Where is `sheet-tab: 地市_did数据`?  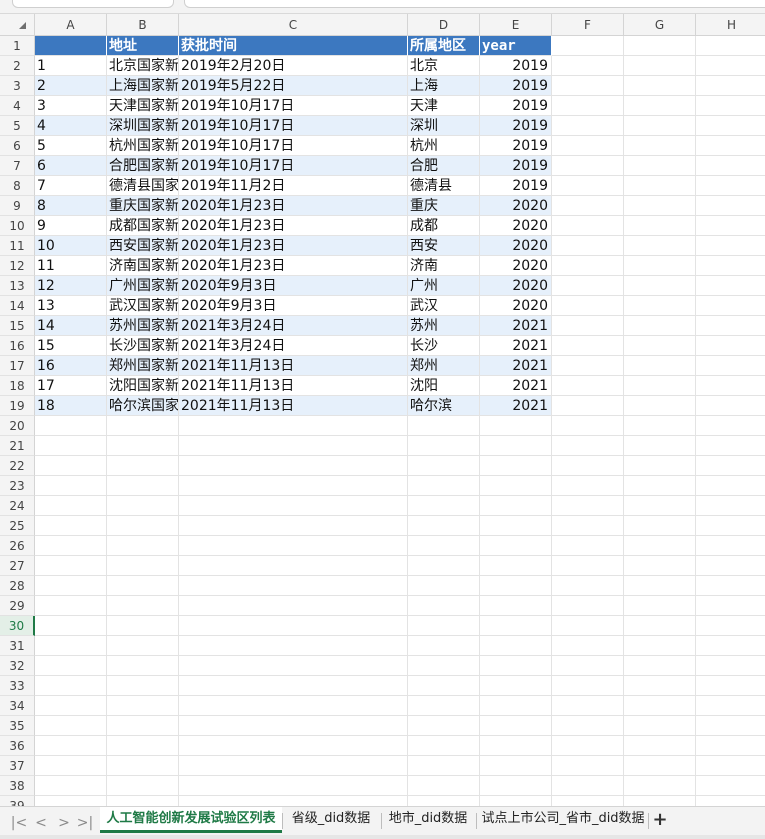 sheet-tab: 地市_did数据 is located at coordinates (428, 820).